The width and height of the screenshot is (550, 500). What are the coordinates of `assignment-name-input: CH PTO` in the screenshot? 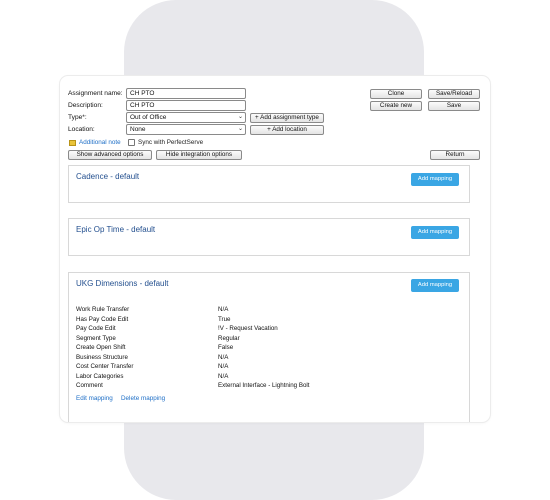 It's located at (186, 93).